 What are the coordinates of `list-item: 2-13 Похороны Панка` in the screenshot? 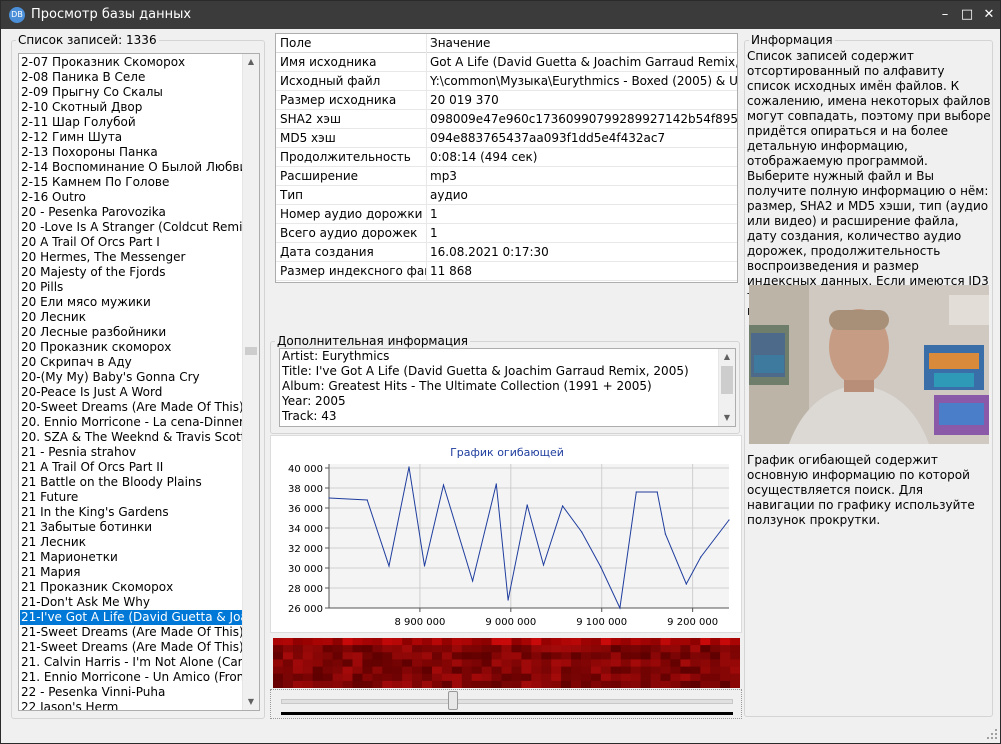 It's located at (131, 152).